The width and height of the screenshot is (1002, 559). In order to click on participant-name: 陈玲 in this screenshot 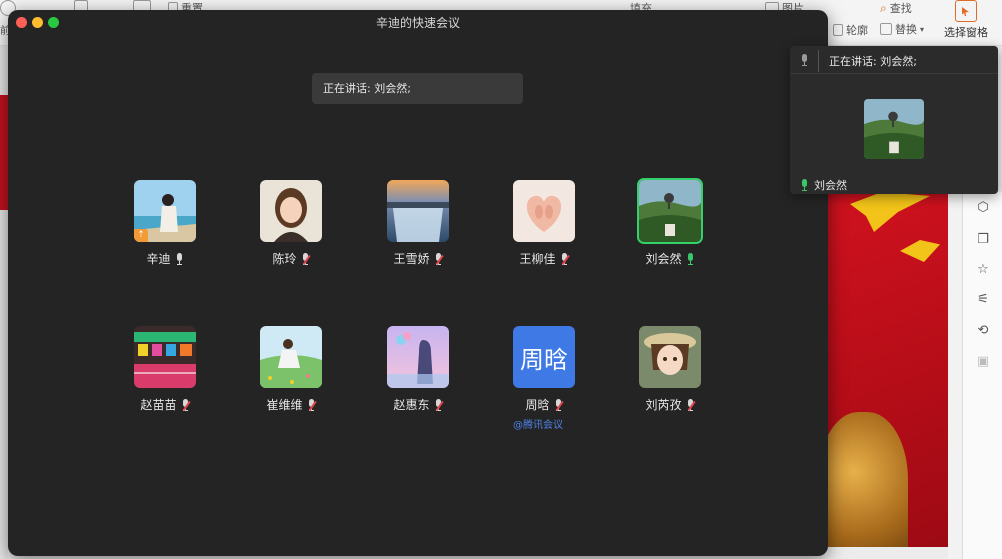, I will do `click(284, 259)`.